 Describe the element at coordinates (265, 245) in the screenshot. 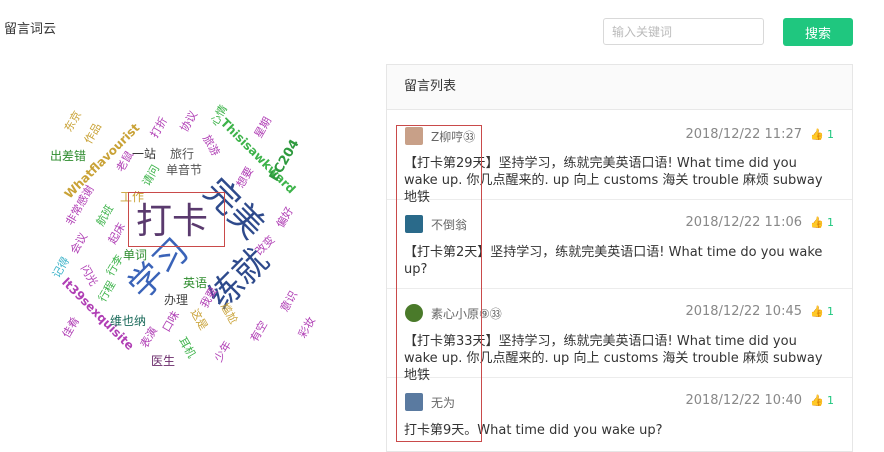

I see `cloud-word: 改变` at that location.